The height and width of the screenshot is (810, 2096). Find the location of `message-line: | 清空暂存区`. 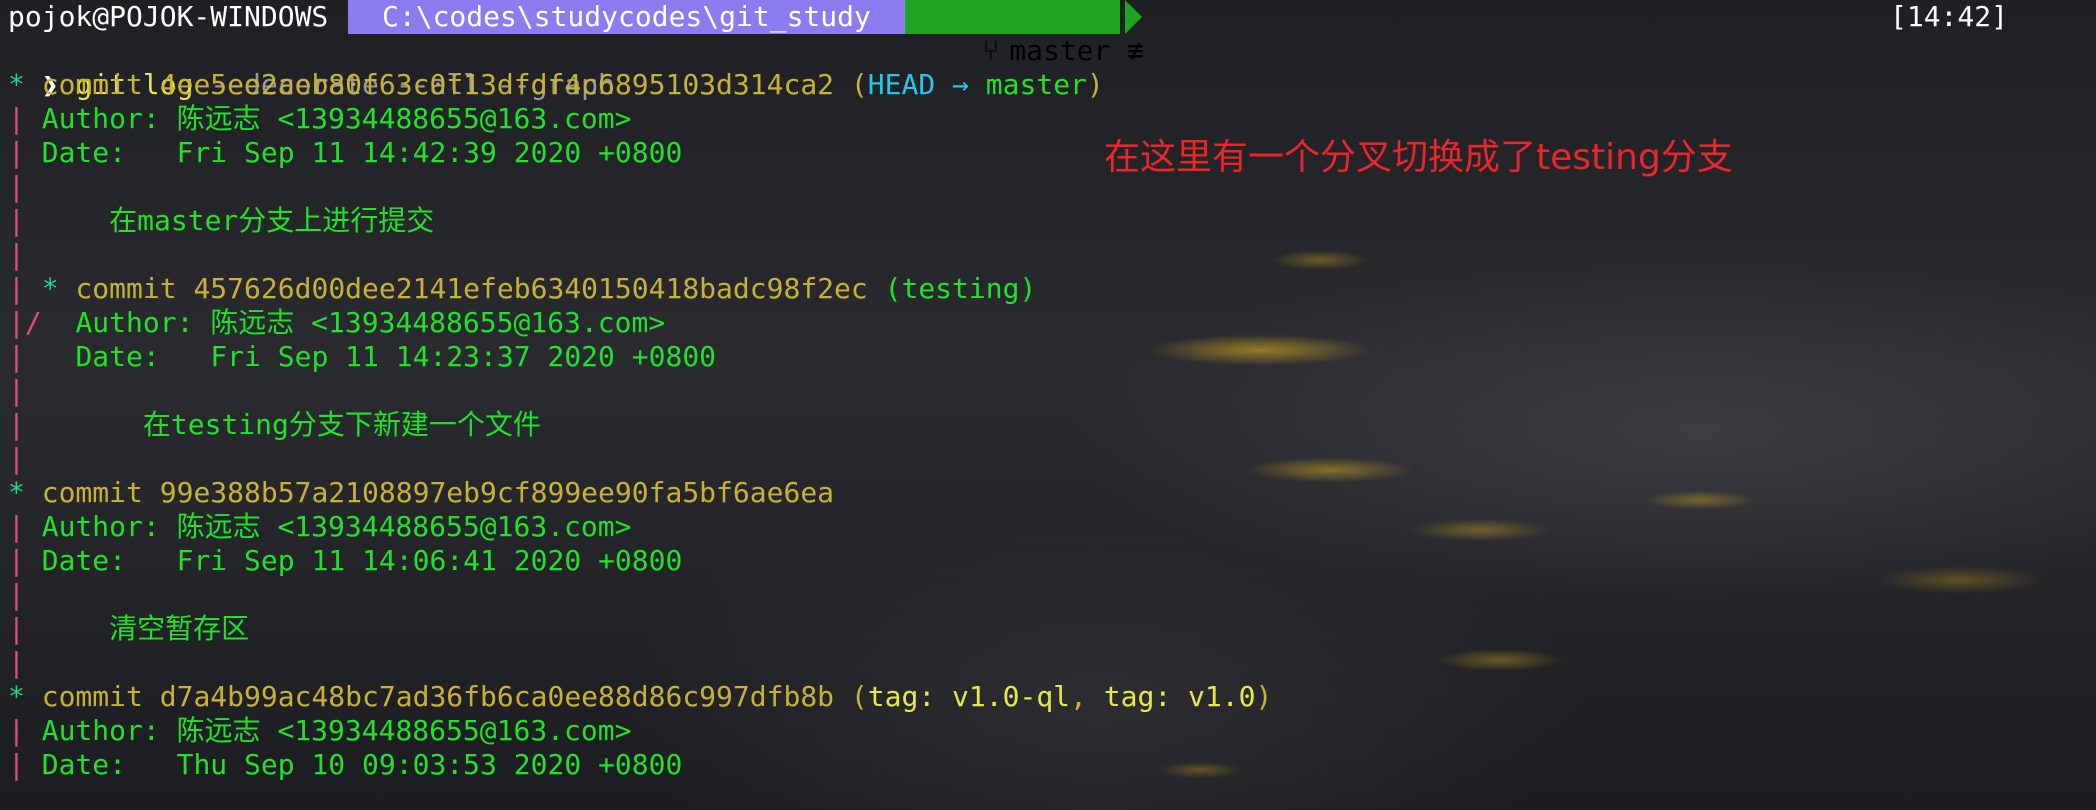

message-line: | 清空暂存区 is located at coordinates (128, 629).